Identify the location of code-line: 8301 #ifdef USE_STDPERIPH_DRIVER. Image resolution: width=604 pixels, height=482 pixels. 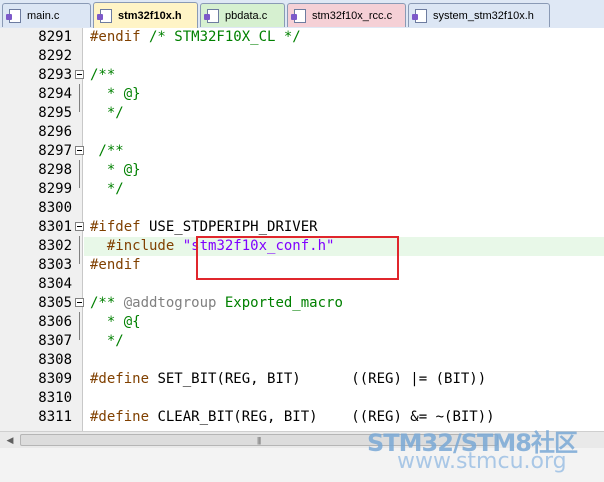
(302, 227).